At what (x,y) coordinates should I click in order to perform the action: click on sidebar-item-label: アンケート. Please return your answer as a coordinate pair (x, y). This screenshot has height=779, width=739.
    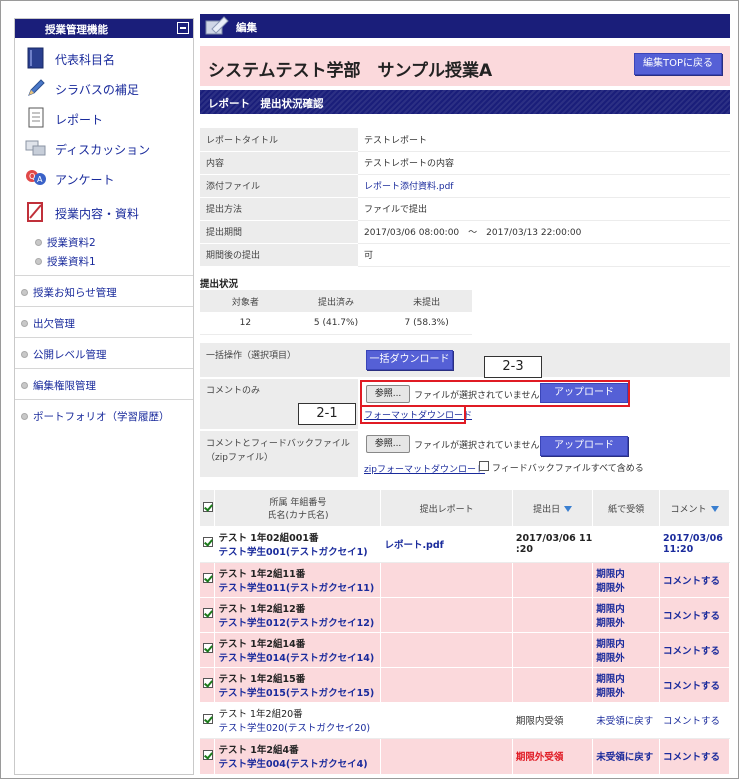
    Looking at the image, I should click on (85, 180).